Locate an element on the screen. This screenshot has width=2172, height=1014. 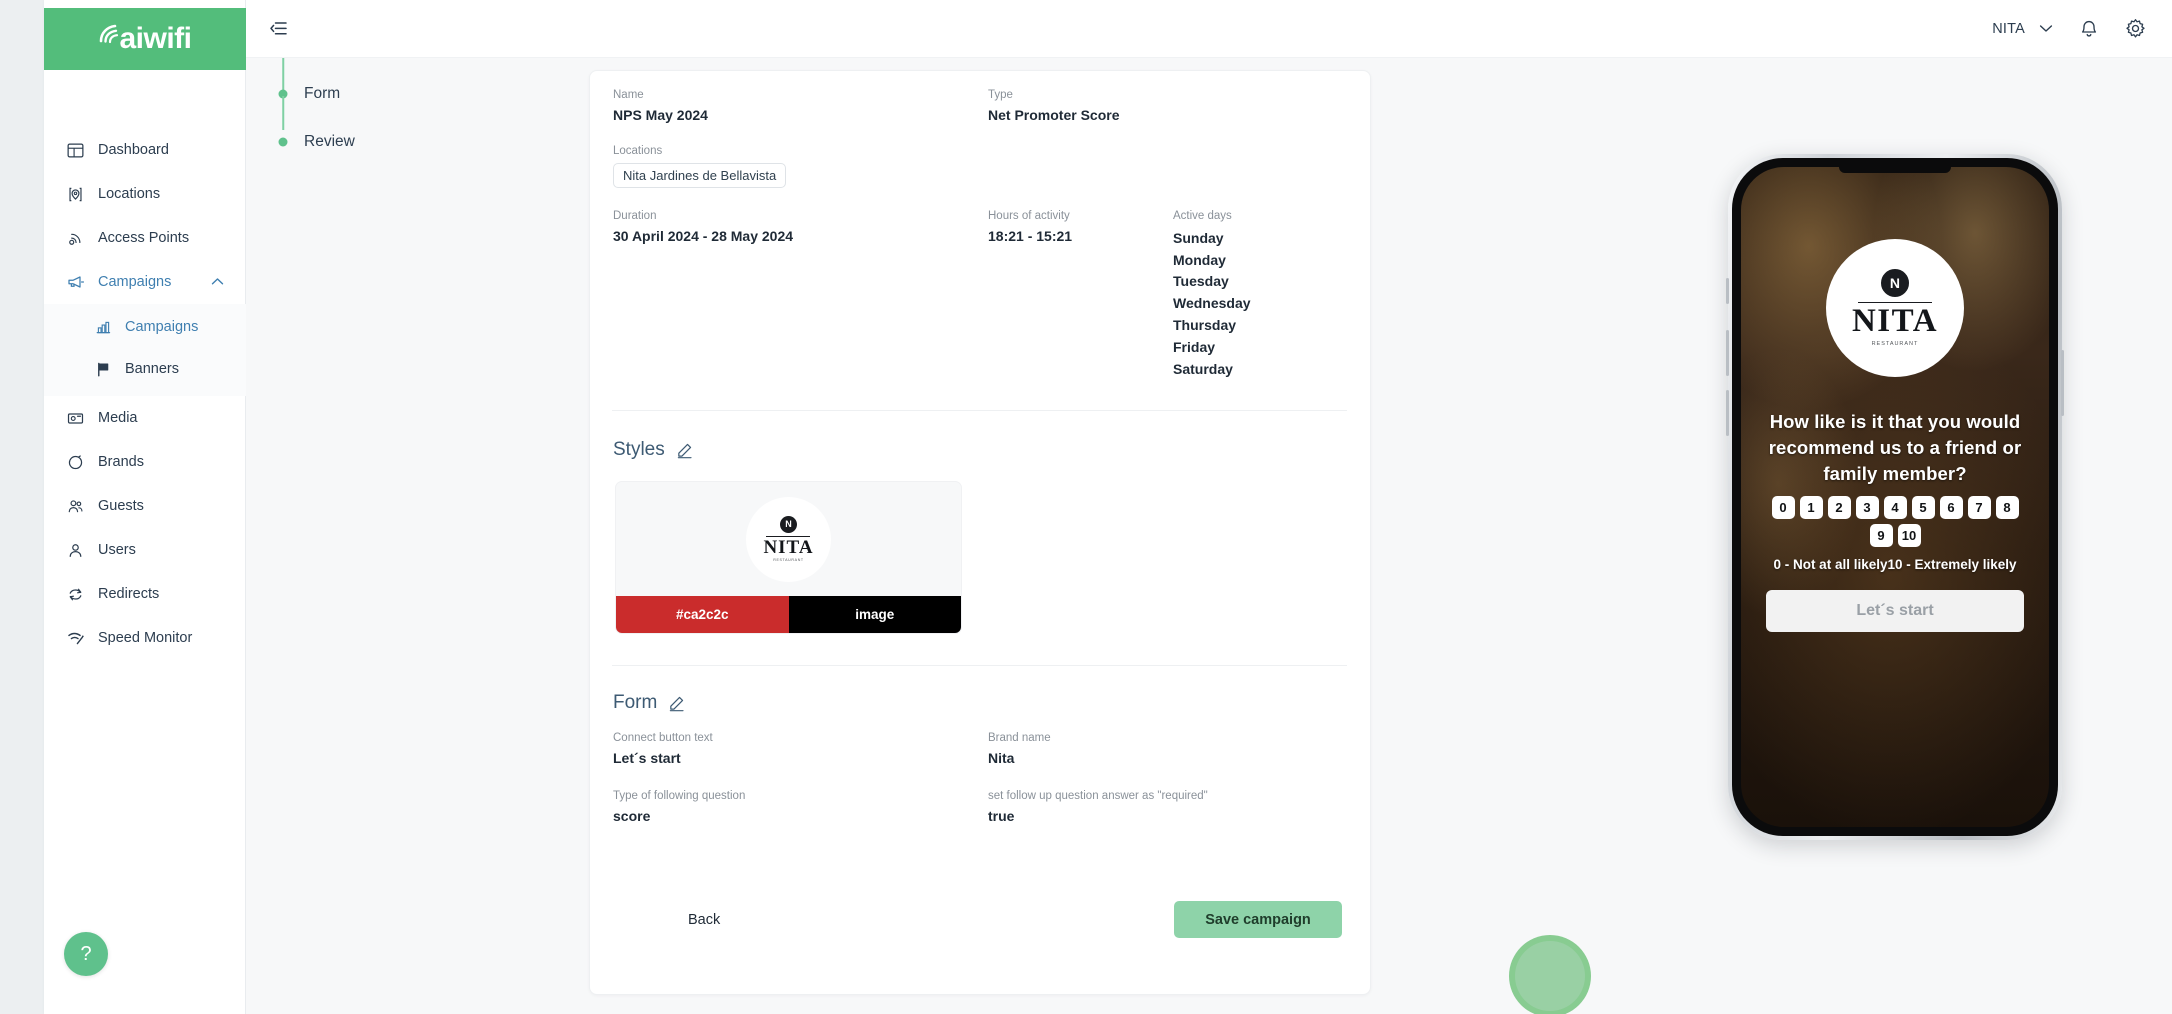
preview-score-option: 3 is located at coordinates (1867, 507).